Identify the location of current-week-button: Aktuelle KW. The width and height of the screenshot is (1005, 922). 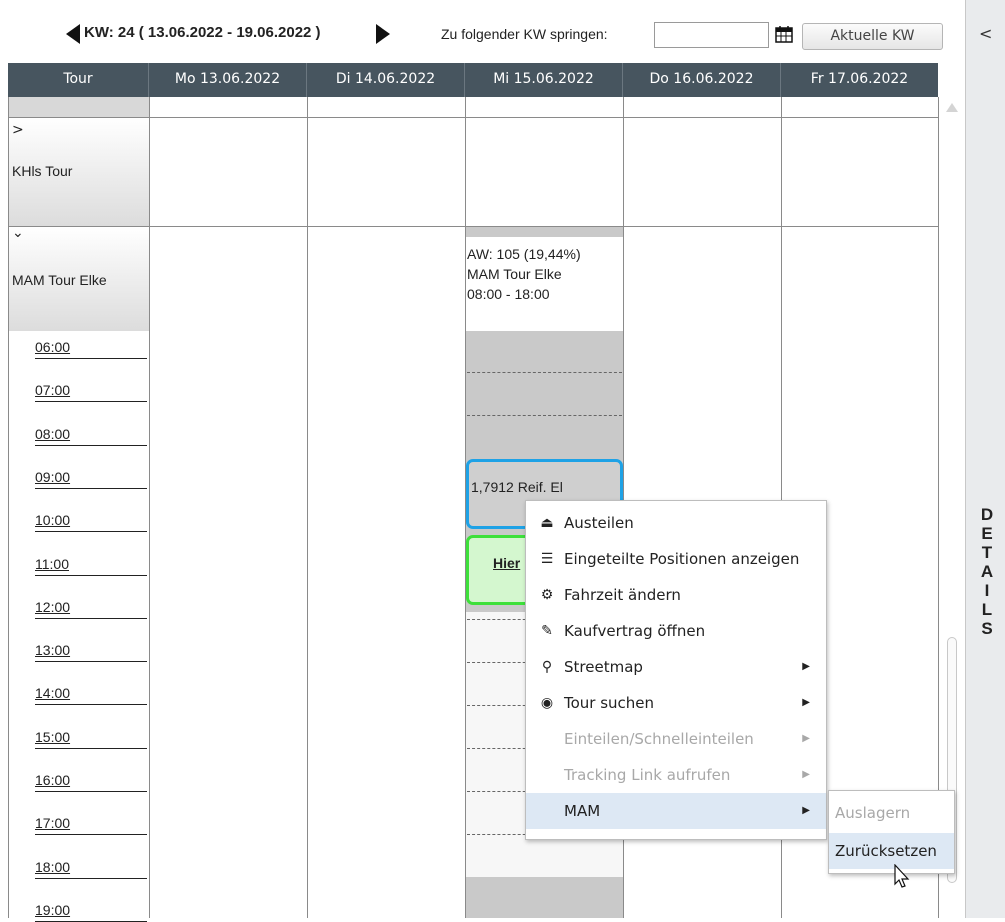
(872, 36).